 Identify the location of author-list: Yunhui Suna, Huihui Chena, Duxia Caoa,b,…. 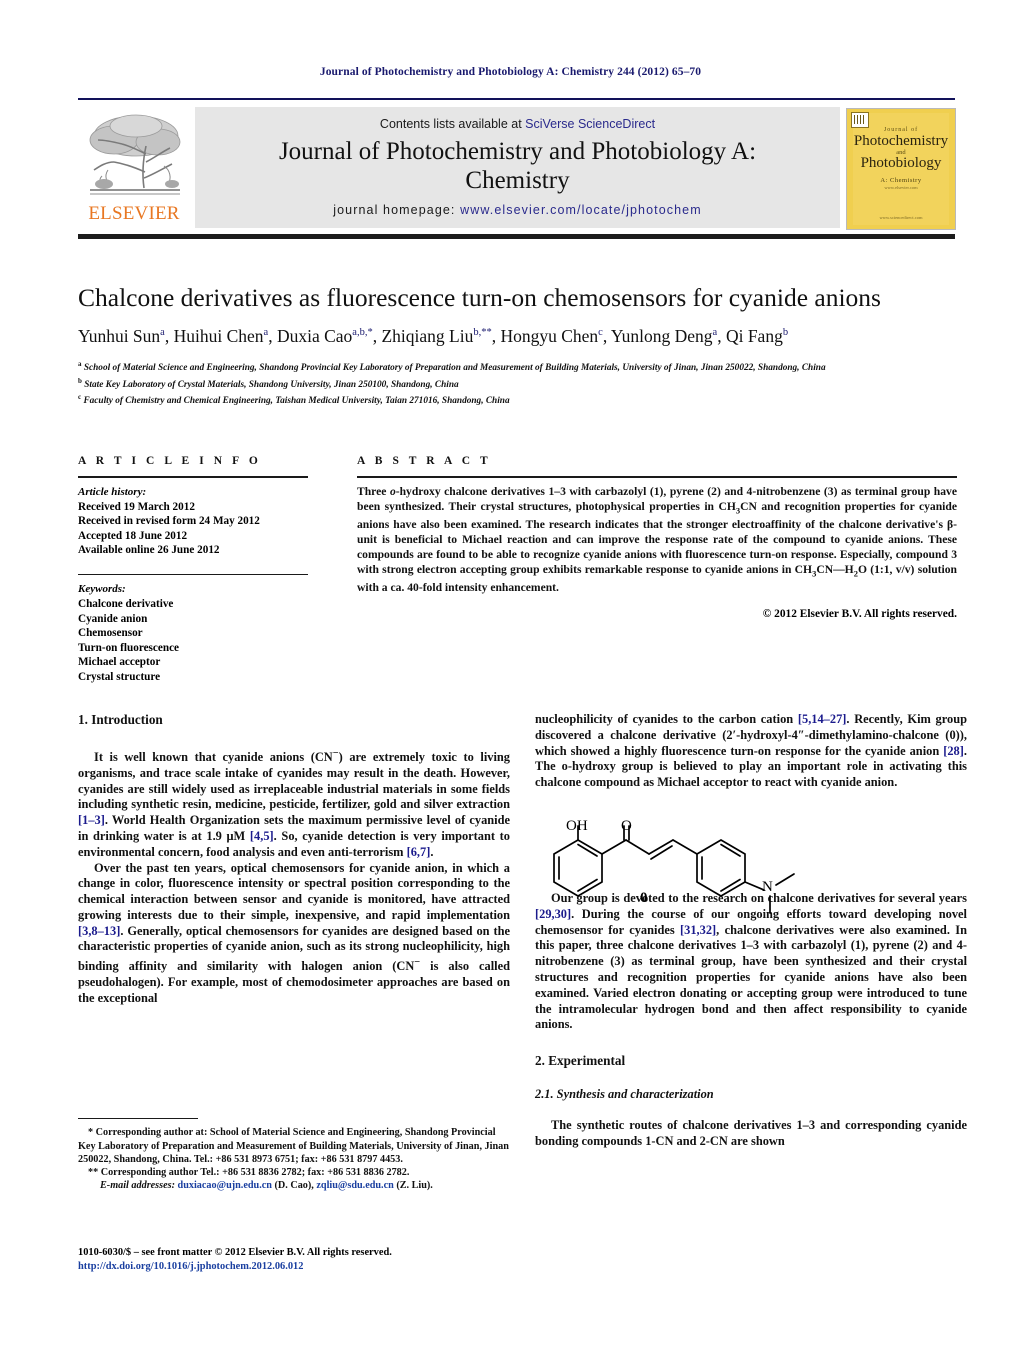
(433, 335).